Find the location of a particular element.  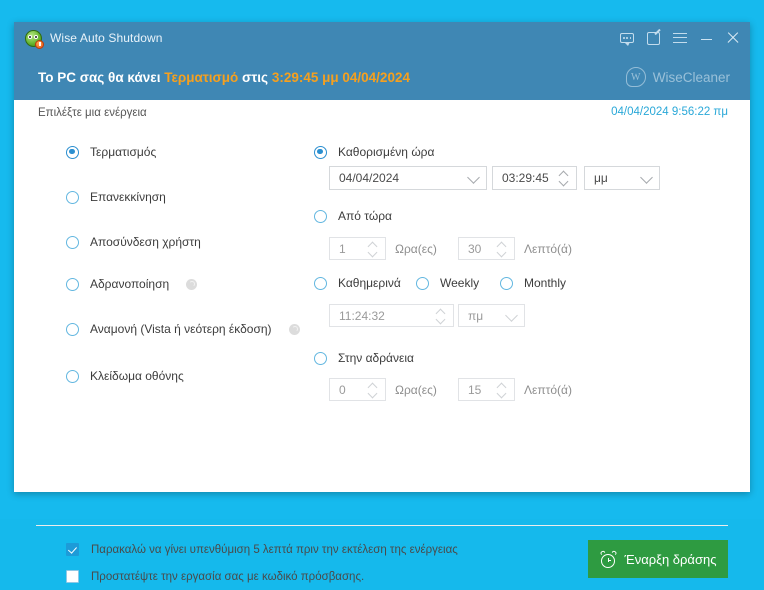

schedule-option-specific-time: Καθορισμένη ώρα is located at coordinates (374, 152).